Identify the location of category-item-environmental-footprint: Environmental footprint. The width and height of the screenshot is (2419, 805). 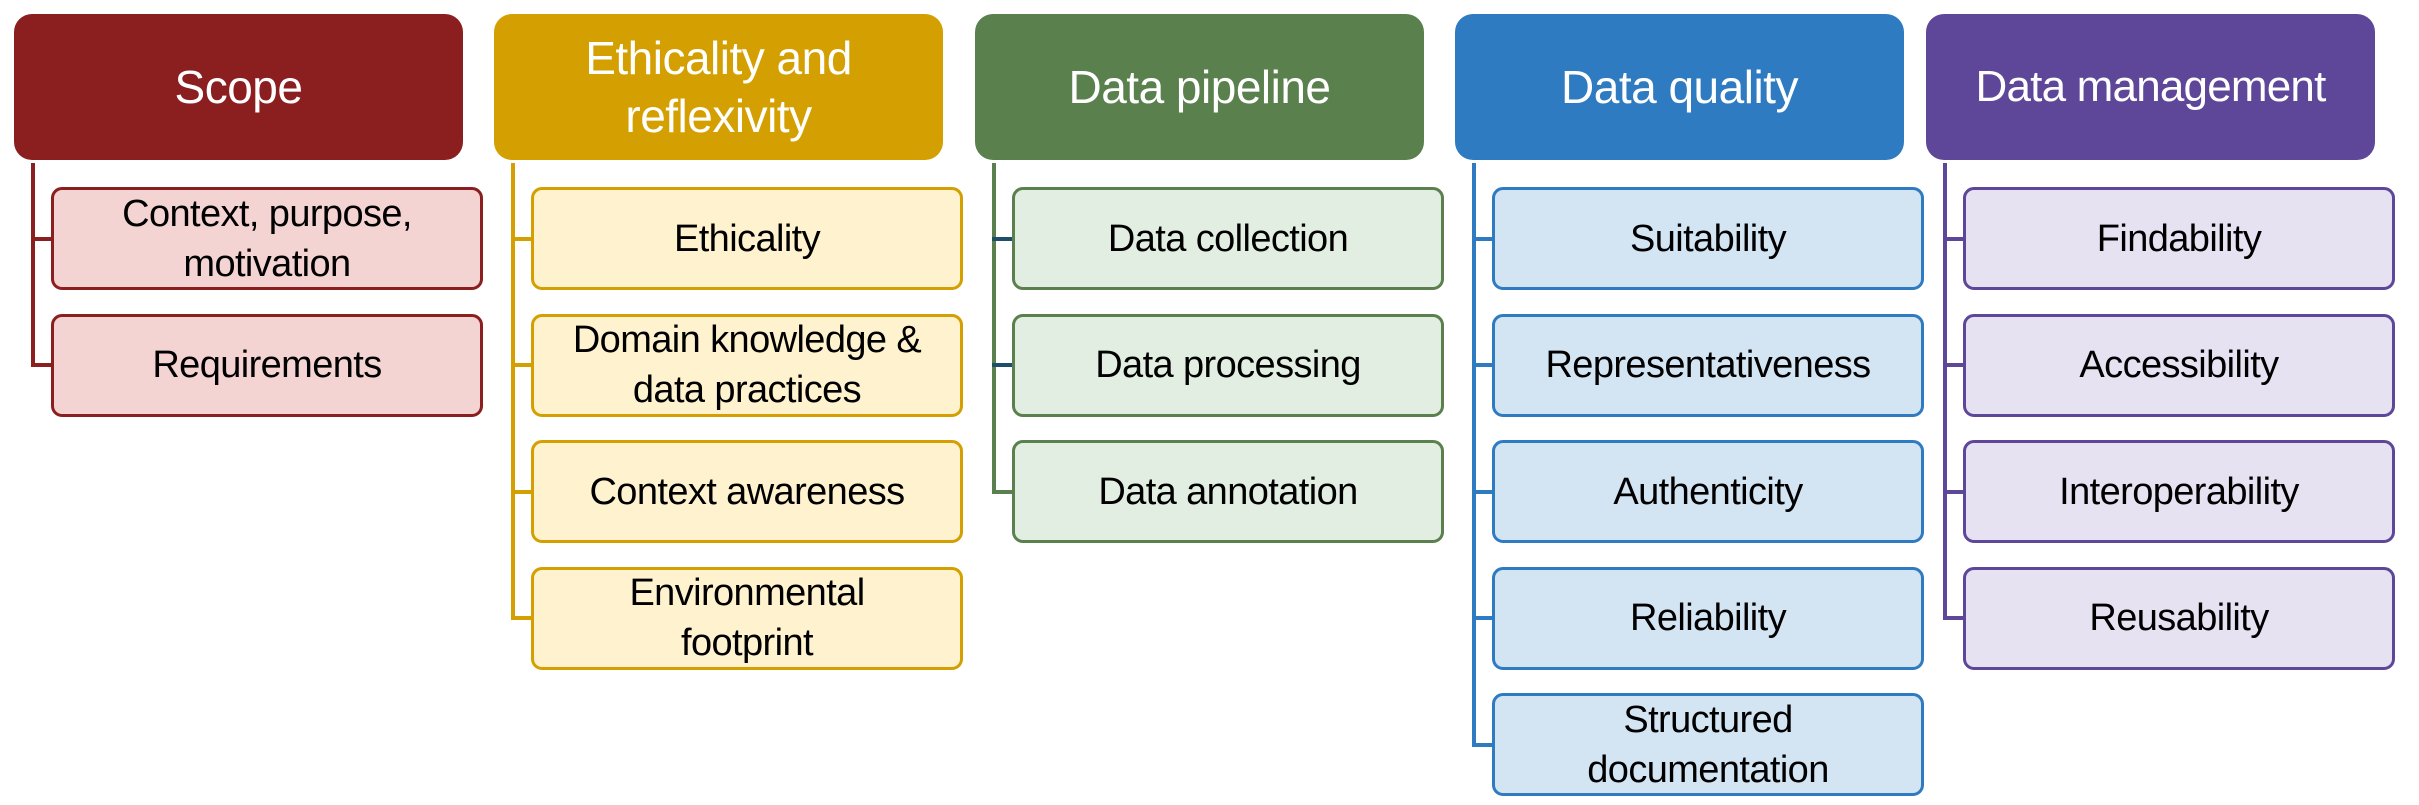
(747, 618).